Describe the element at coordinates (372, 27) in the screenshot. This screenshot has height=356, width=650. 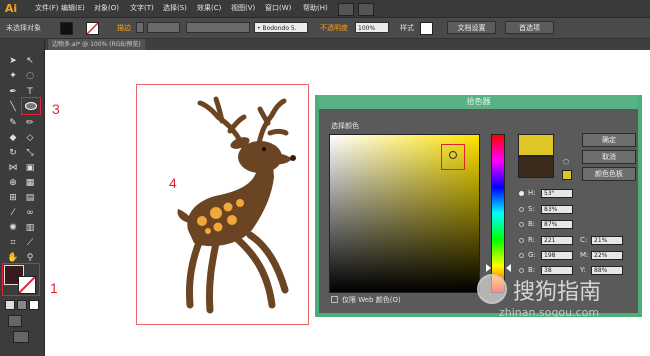
I see `opacity-field: 100%` at that location.